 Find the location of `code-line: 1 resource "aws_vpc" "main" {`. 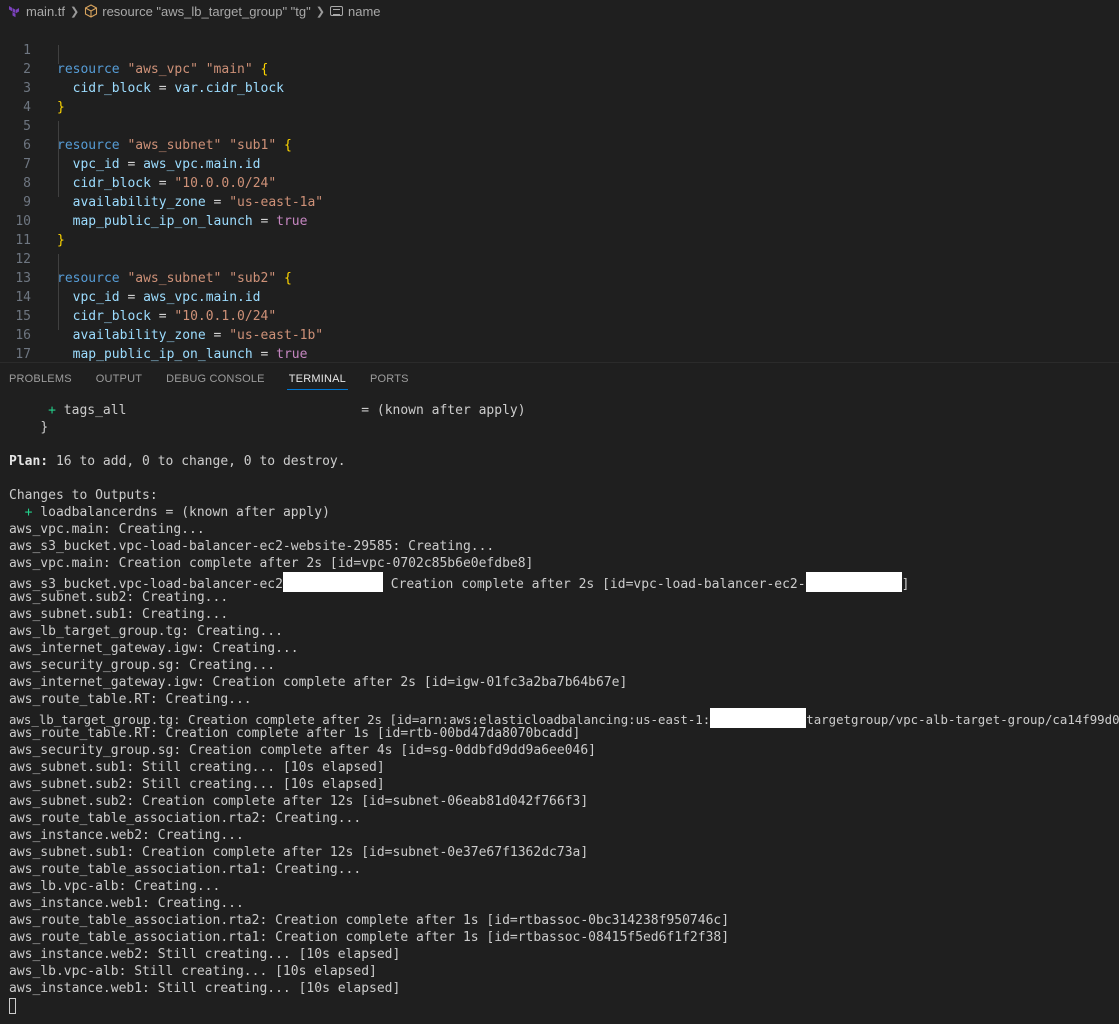

code-line: 1 resource "aws_vpc" "main" { is located at coordinates (559, 49).